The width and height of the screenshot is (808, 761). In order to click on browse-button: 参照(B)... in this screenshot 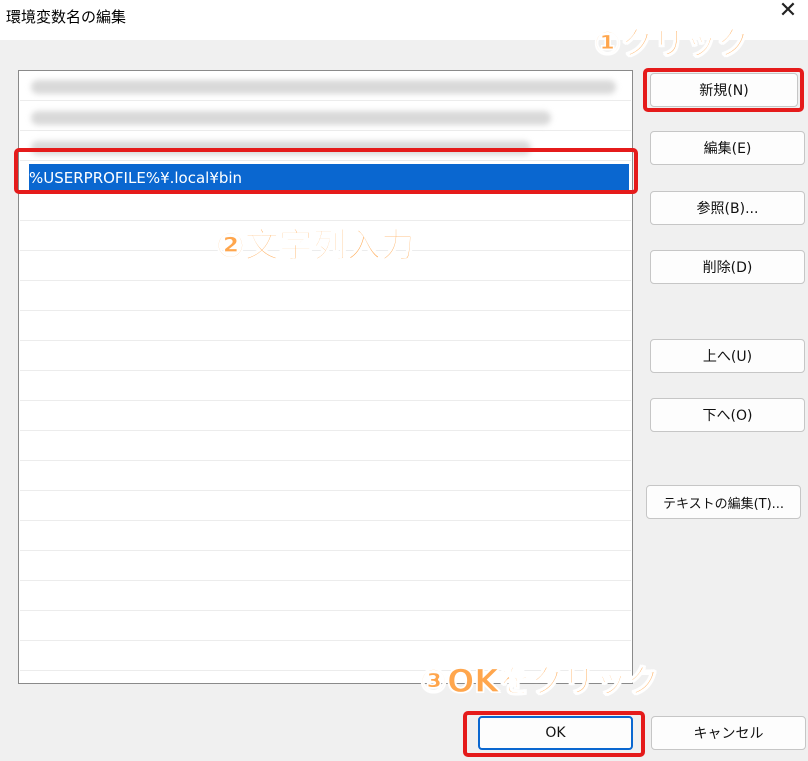, I will do `click(727, 208)`.